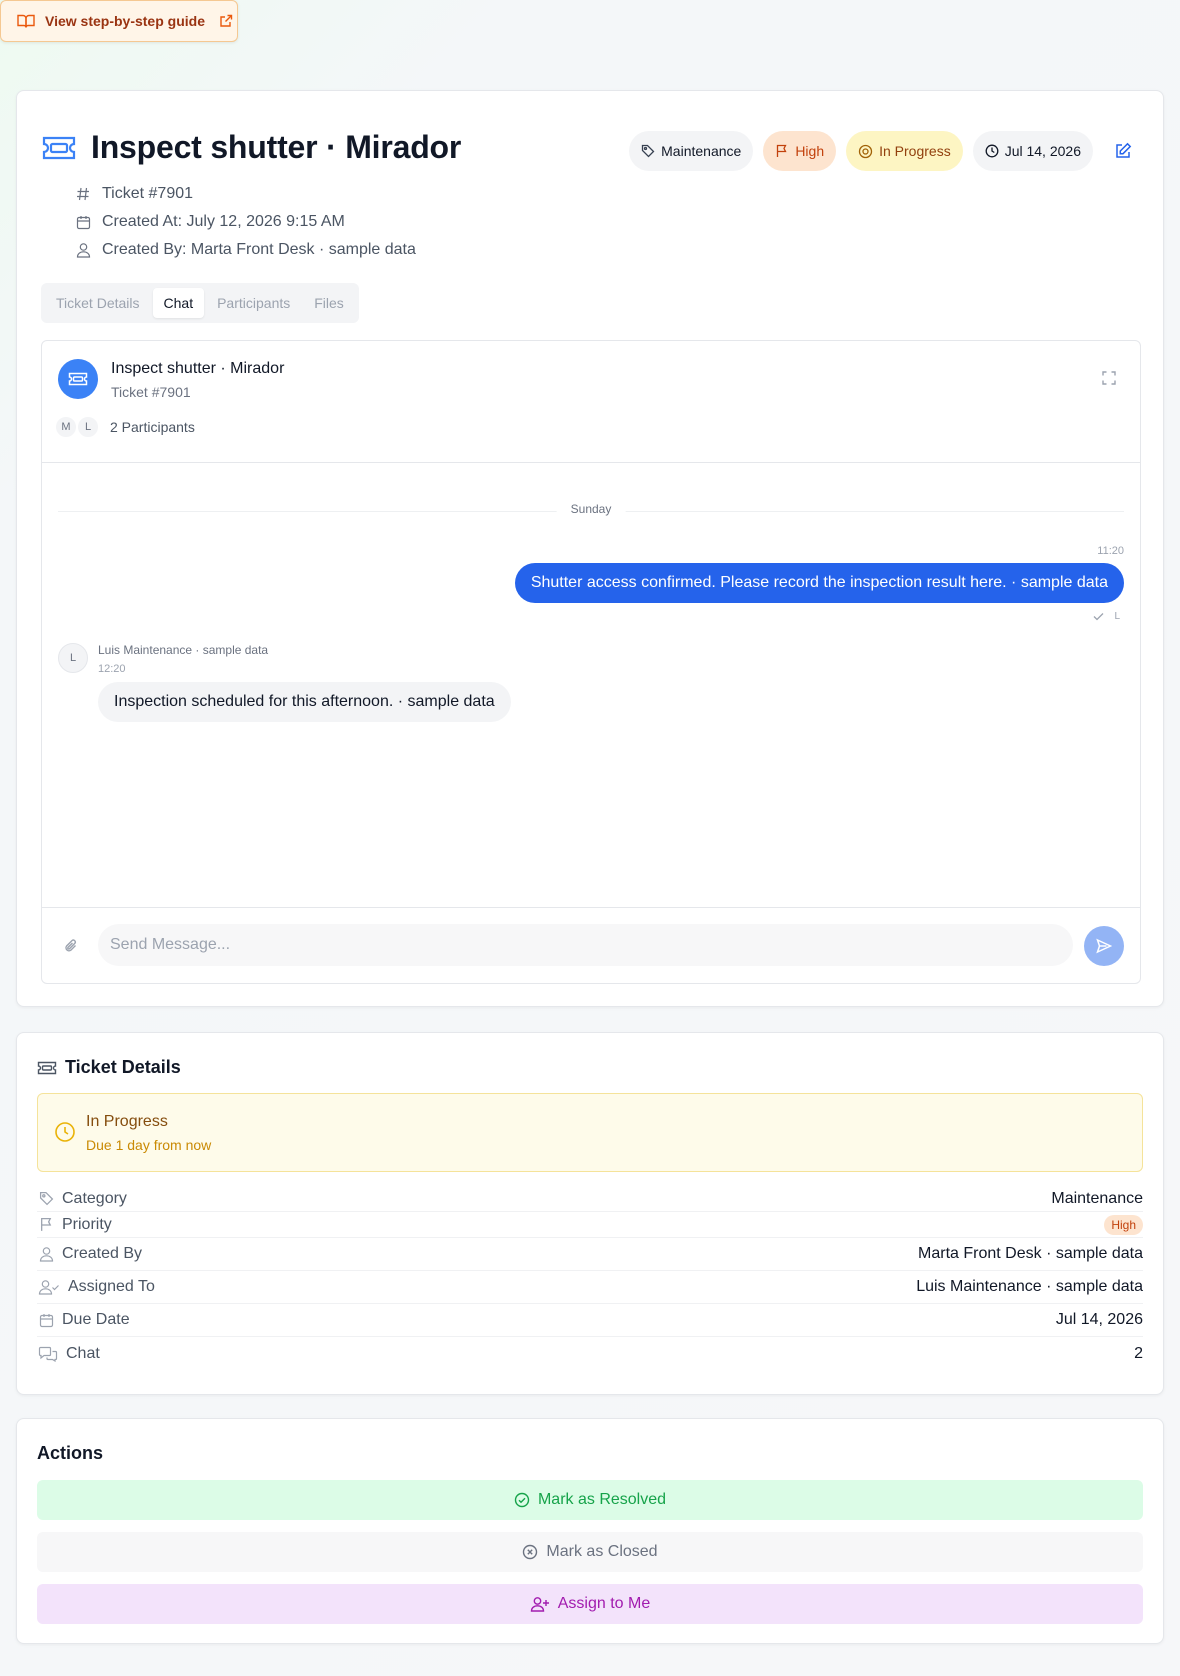  Describe the element at coordinates (1138, 1353) in the screenshot. I see `detail-value-chat: 2` at that location.